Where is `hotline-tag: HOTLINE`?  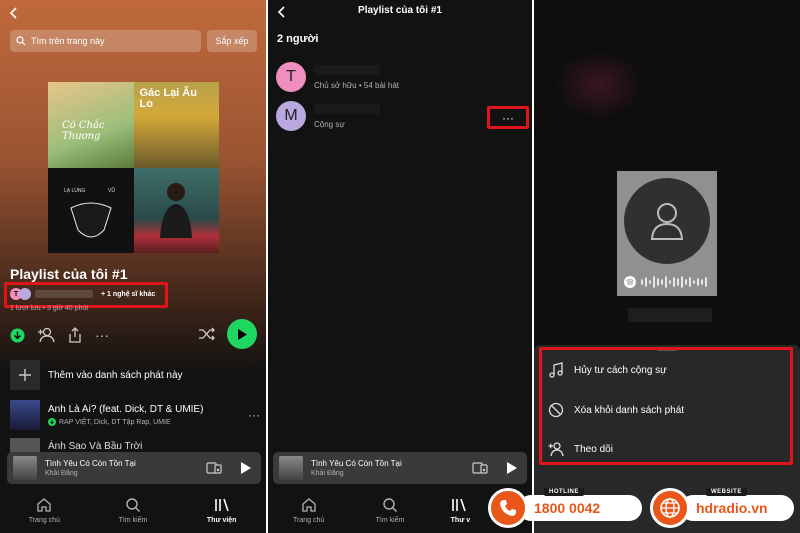
hotline-tag: HOTLINE is located at coordinates (564, 492).